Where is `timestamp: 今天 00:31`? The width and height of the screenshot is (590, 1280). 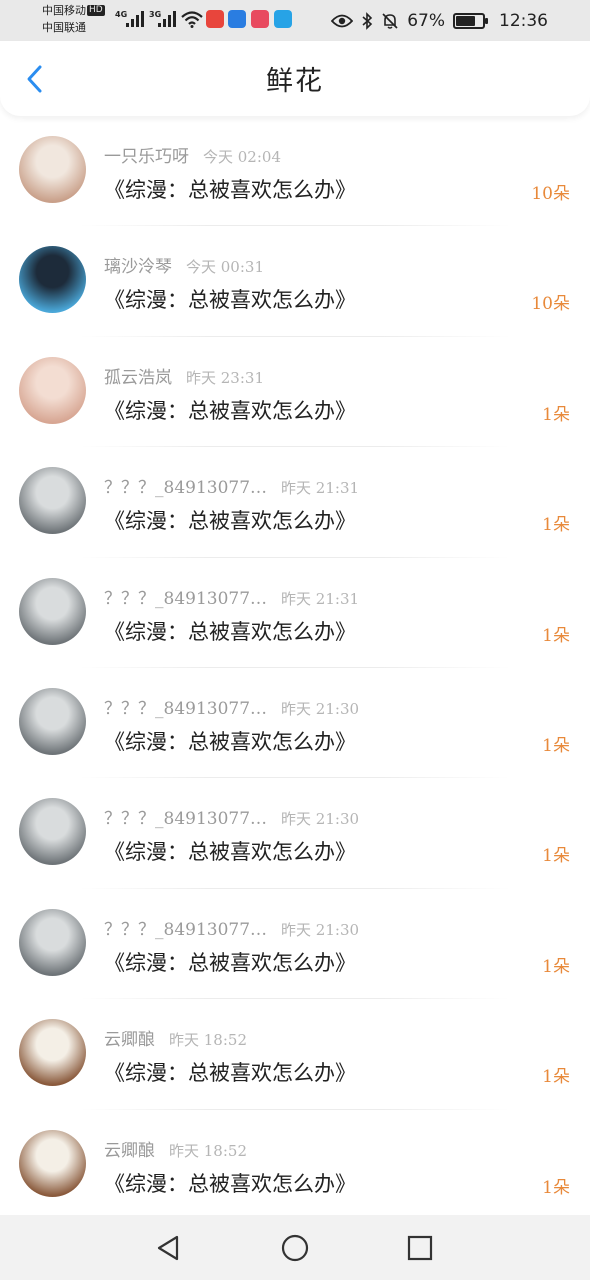
timestamp: 今天 00:31 is located at coordinates (225, 267).